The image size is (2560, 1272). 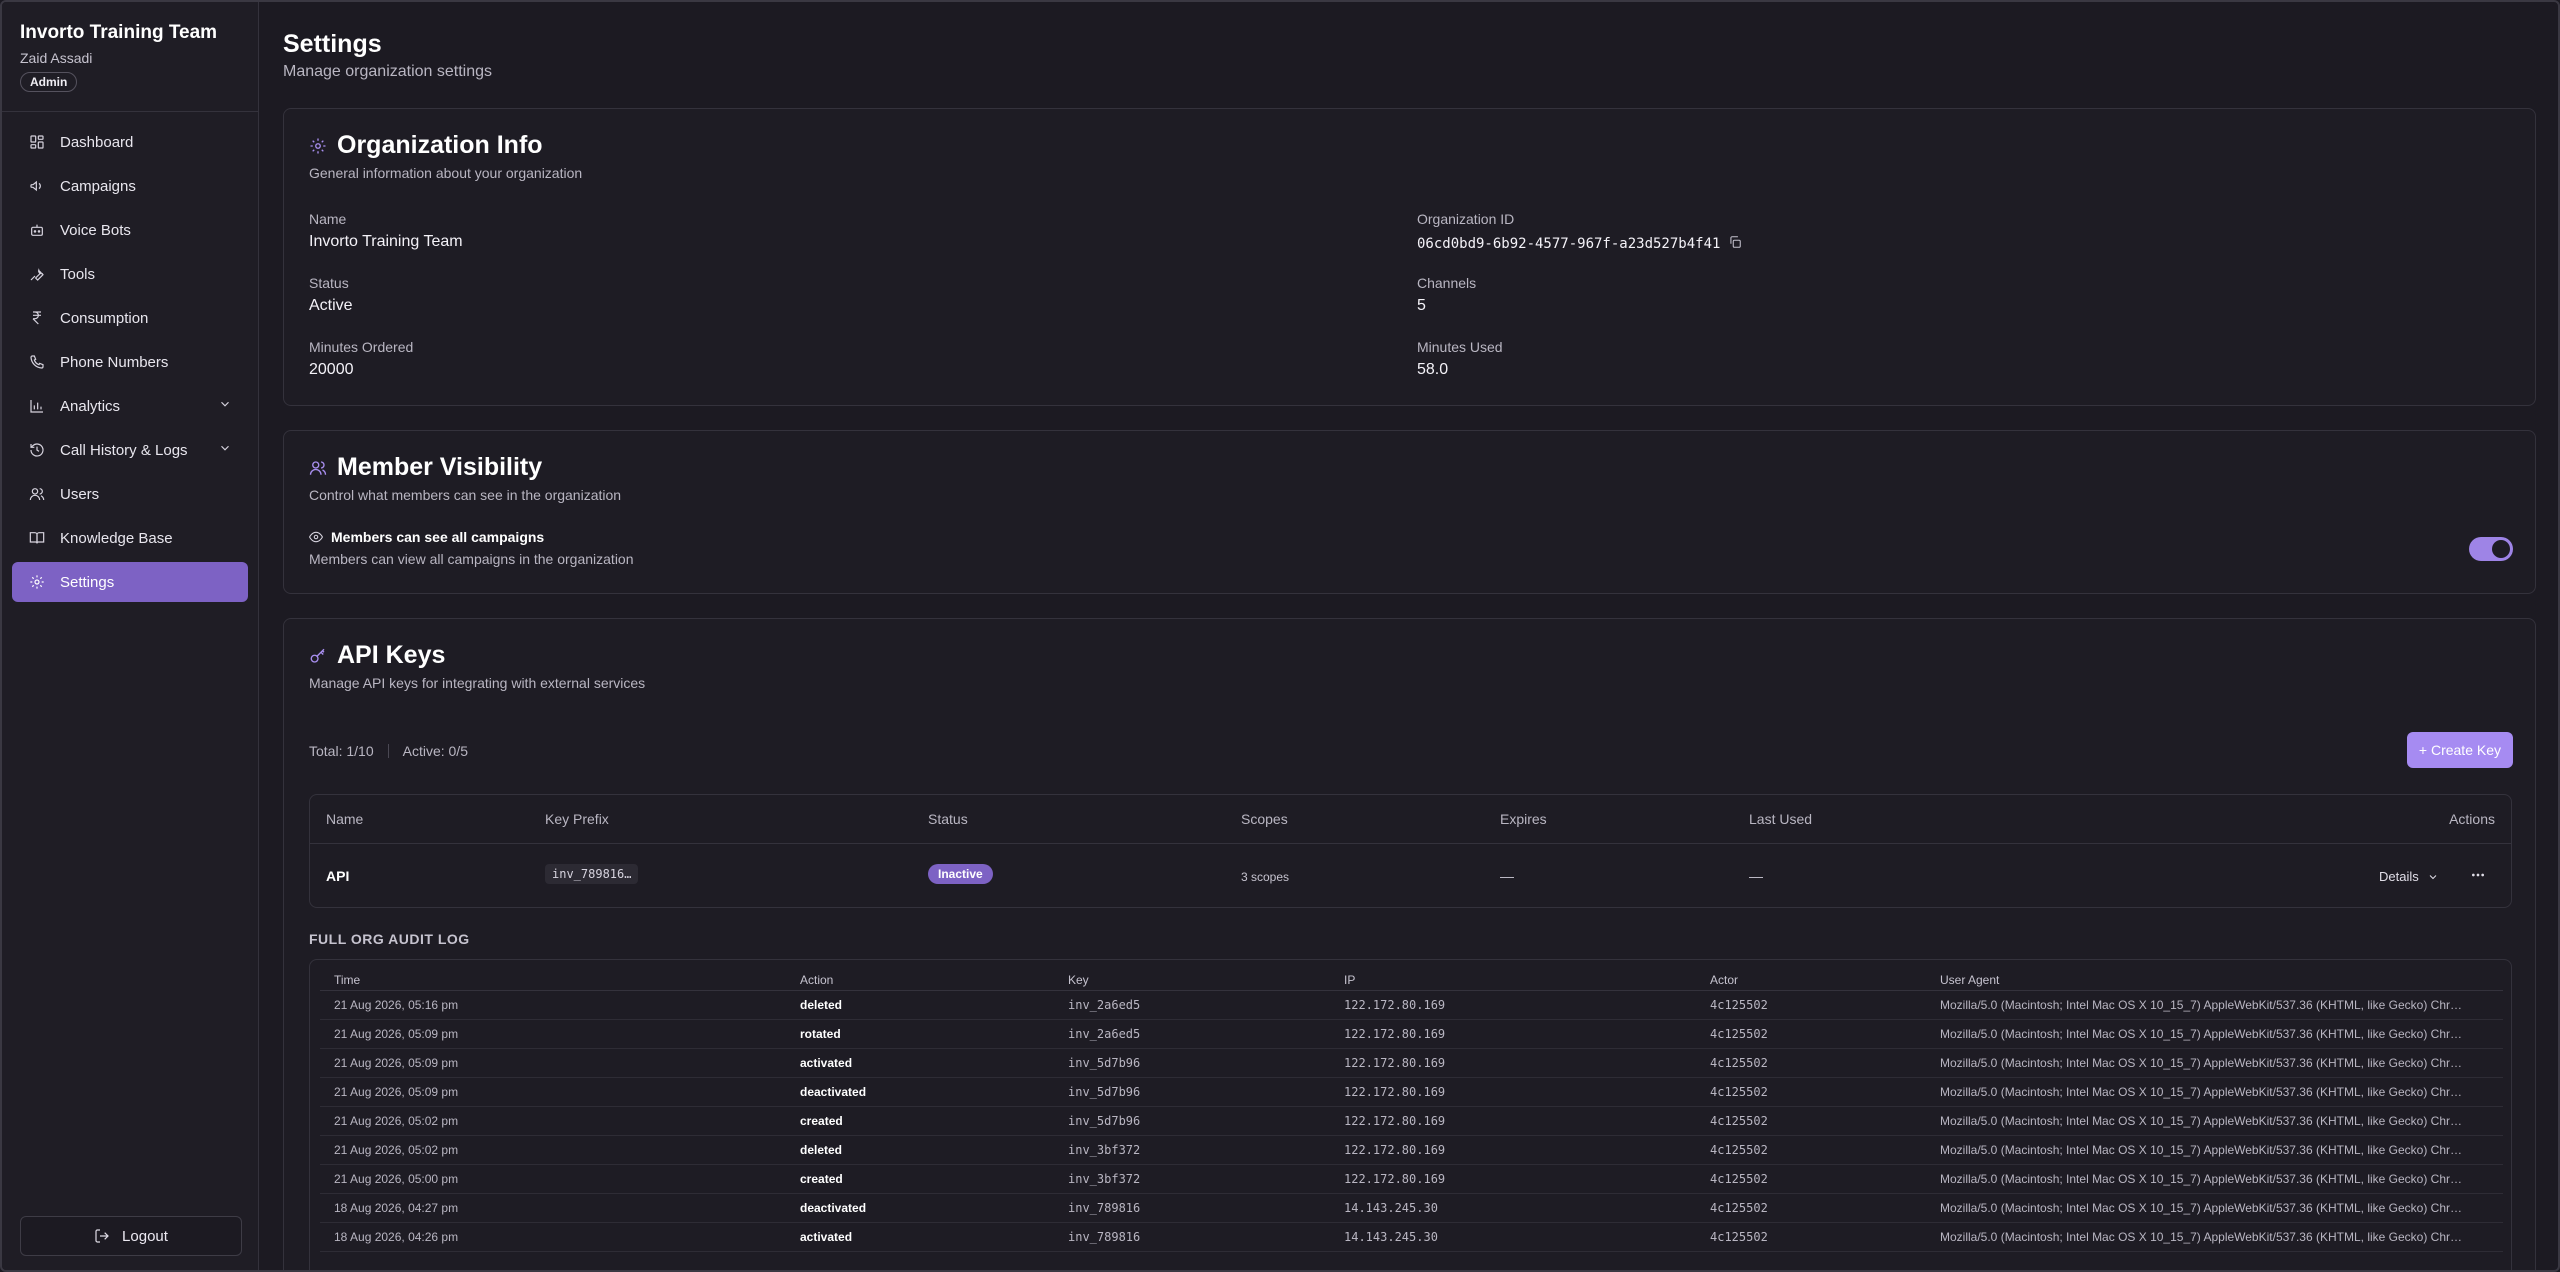 I want to click on page-title: Settings, so click(x=332, y=44).